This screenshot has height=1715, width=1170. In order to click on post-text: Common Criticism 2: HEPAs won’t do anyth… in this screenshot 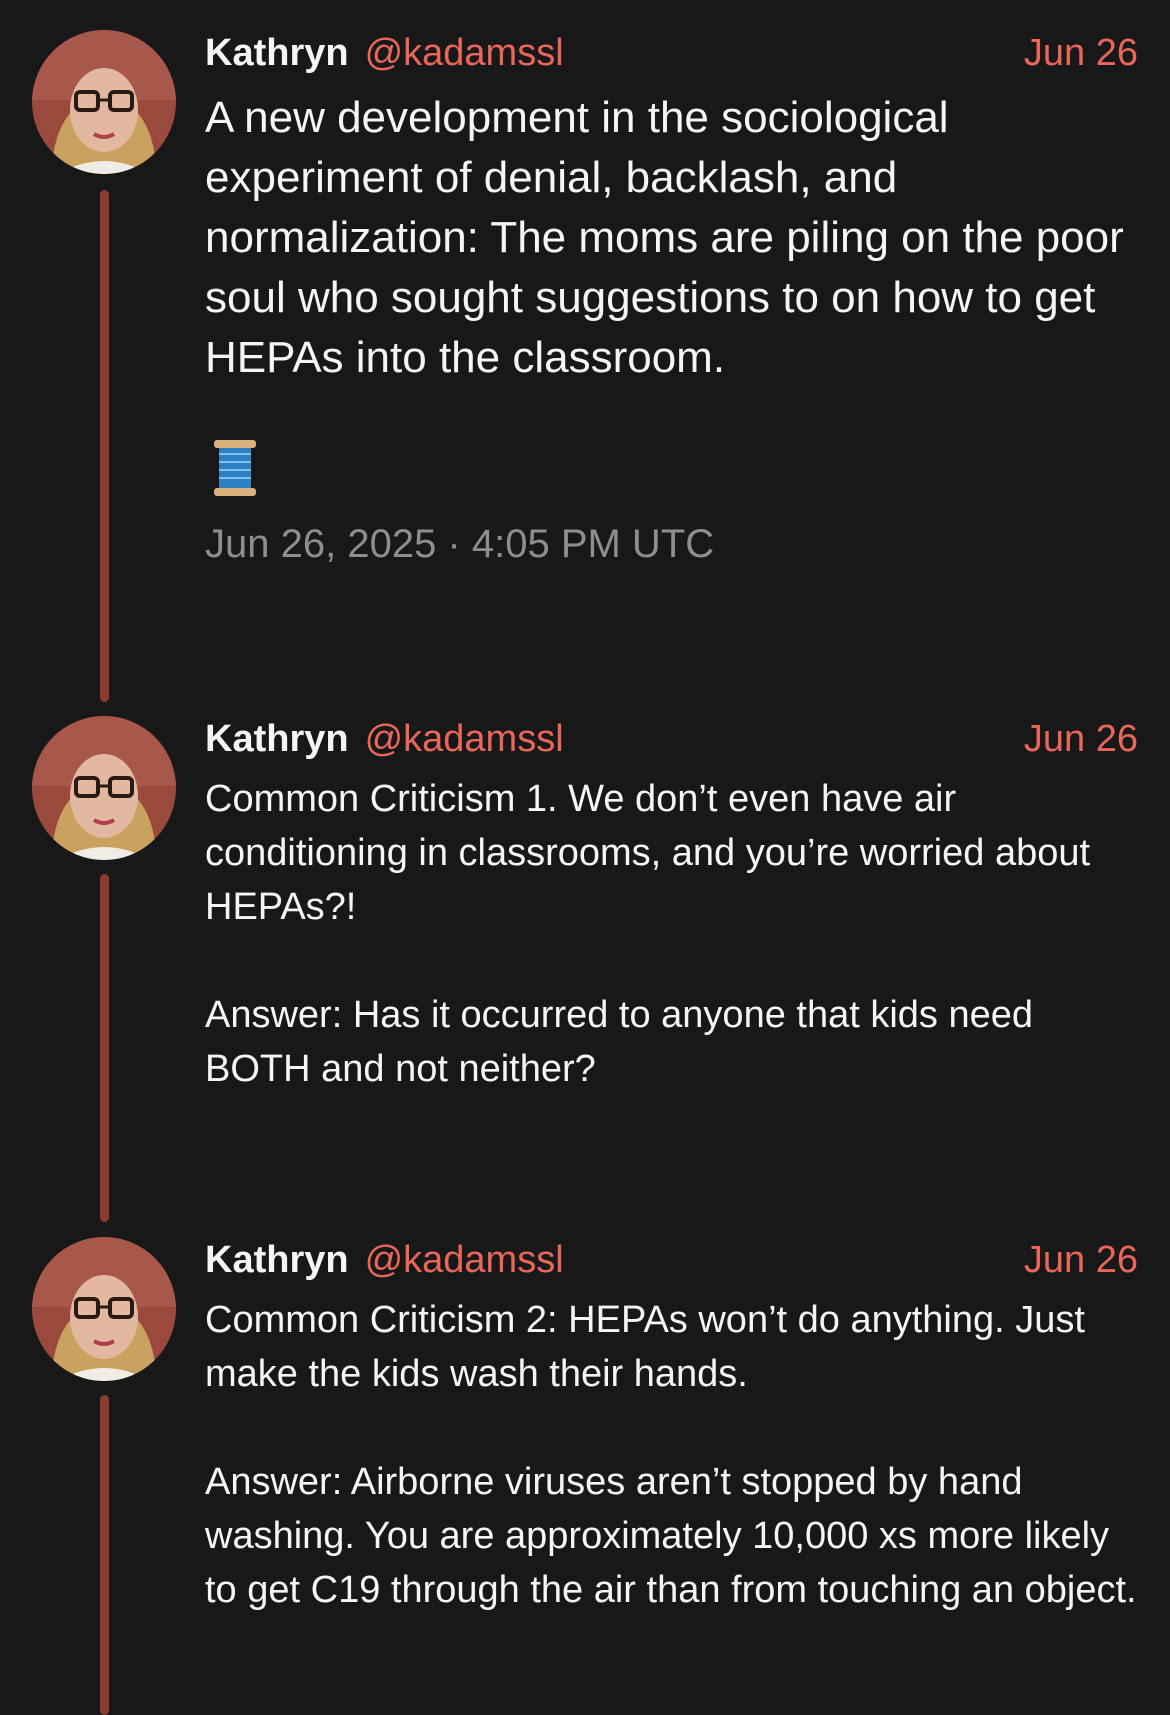, I will do `click(671, 1455)`.